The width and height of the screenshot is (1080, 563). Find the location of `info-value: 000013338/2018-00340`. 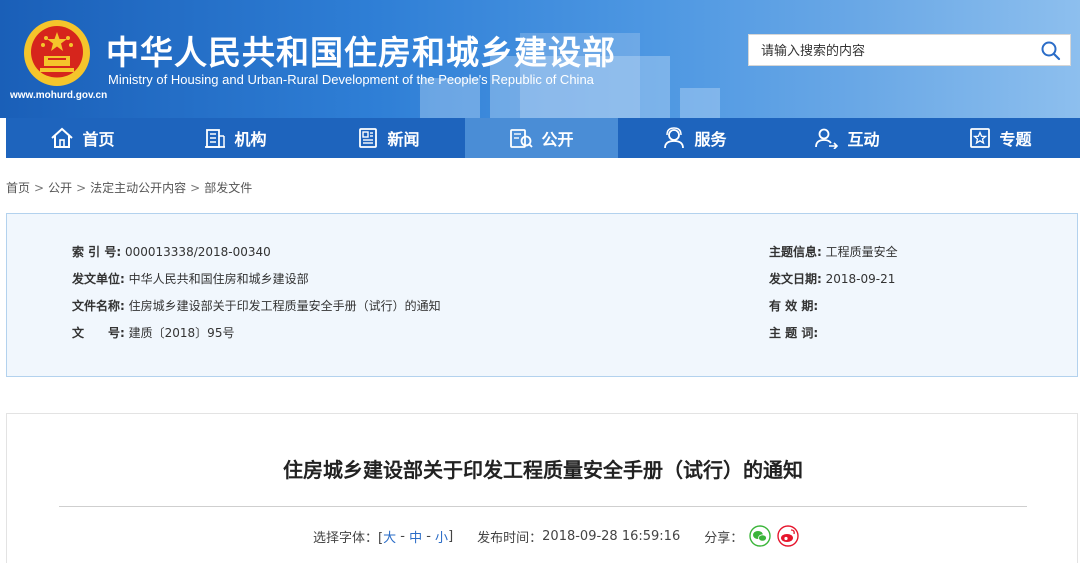

info-value: 000013338/2018-00340 is located at coordinates (197, 252).